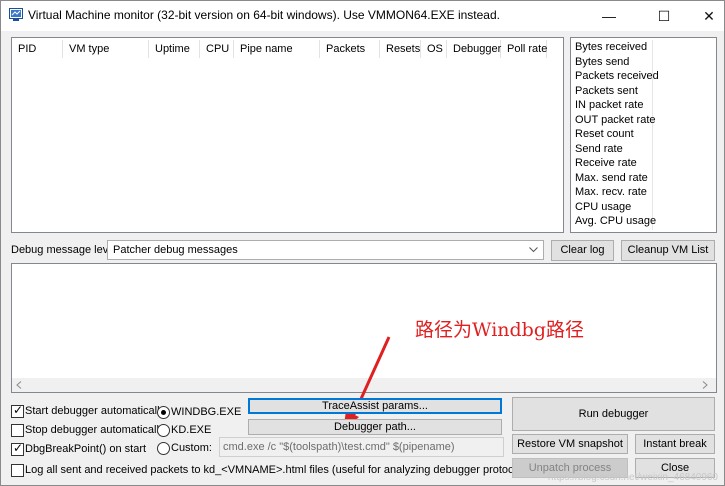 The width and height of the screenshot is (725, 486). I want to click on stat-reset-count: Reset count, so click(604, 134).